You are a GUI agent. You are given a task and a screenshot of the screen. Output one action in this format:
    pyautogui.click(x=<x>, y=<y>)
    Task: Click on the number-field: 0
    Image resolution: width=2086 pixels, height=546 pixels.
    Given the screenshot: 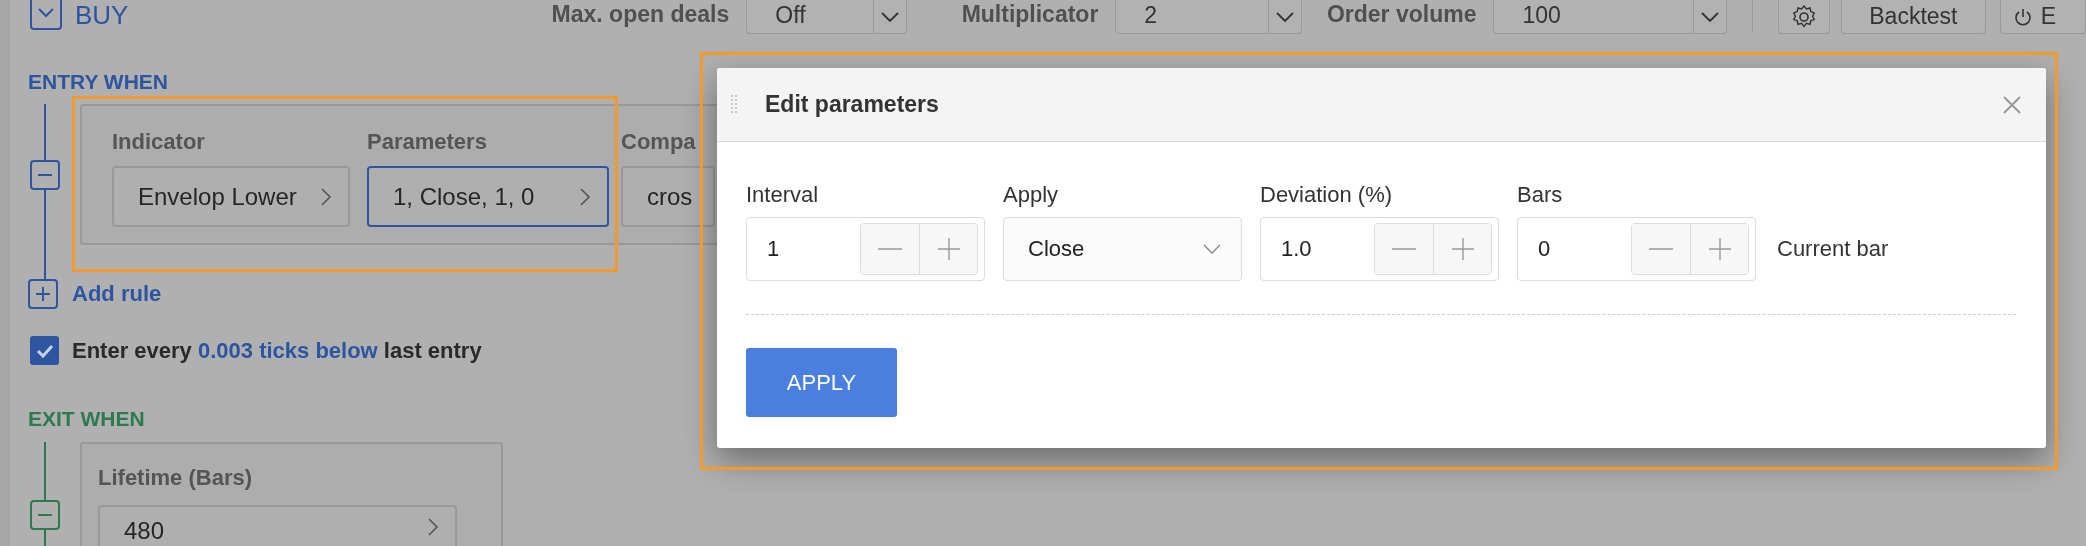 What is the action you would take?
    pyautogui.click(x=1636, y=249)
    